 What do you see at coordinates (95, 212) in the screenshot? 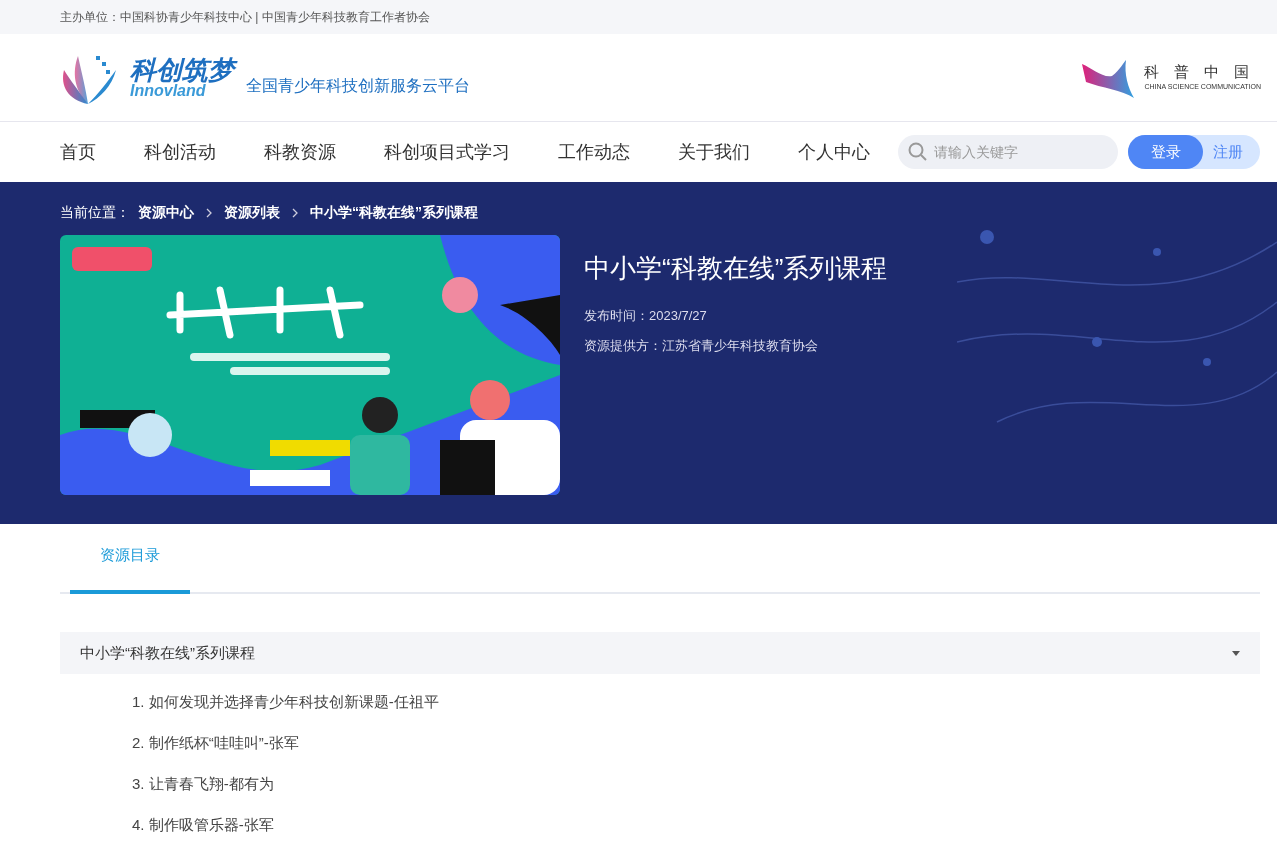
I see `breadcrumb-label: 当前位置：` at bounding box center [95, 212].